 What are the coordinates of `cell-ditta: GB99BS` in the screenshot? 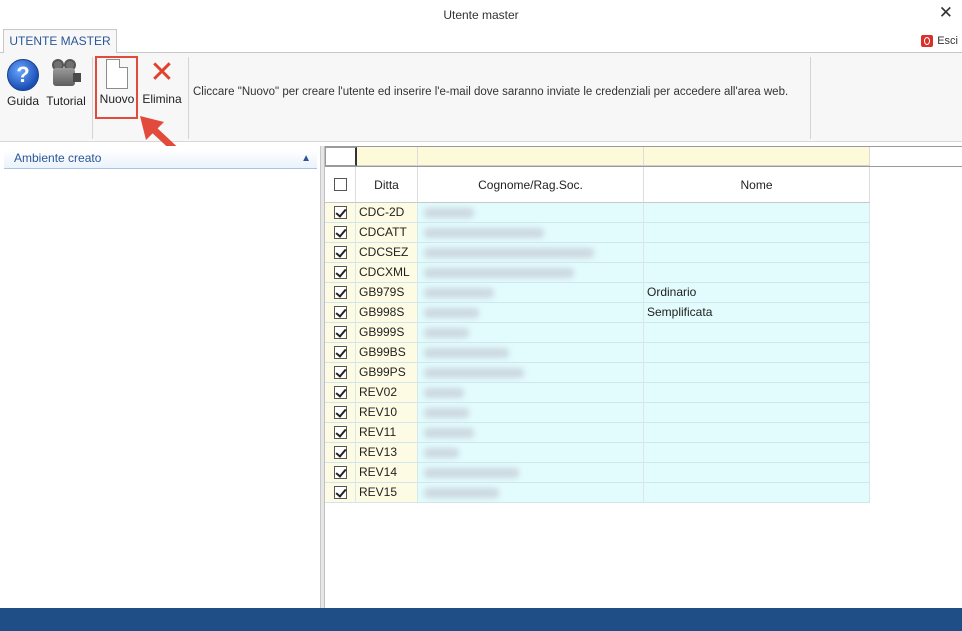 It's located at (387, 353).